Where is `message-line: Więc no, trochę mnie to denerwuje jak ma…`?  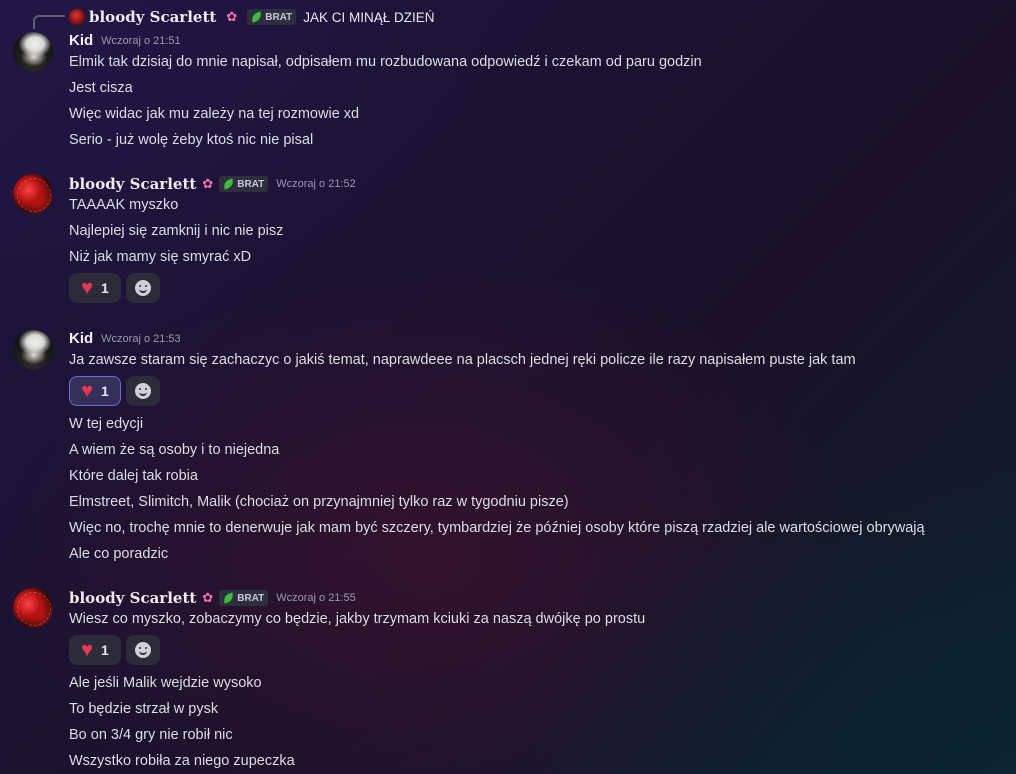 message-line: Więc no, trochę mnie to denerwuje jak ma… is located at coordinates (497, 528).